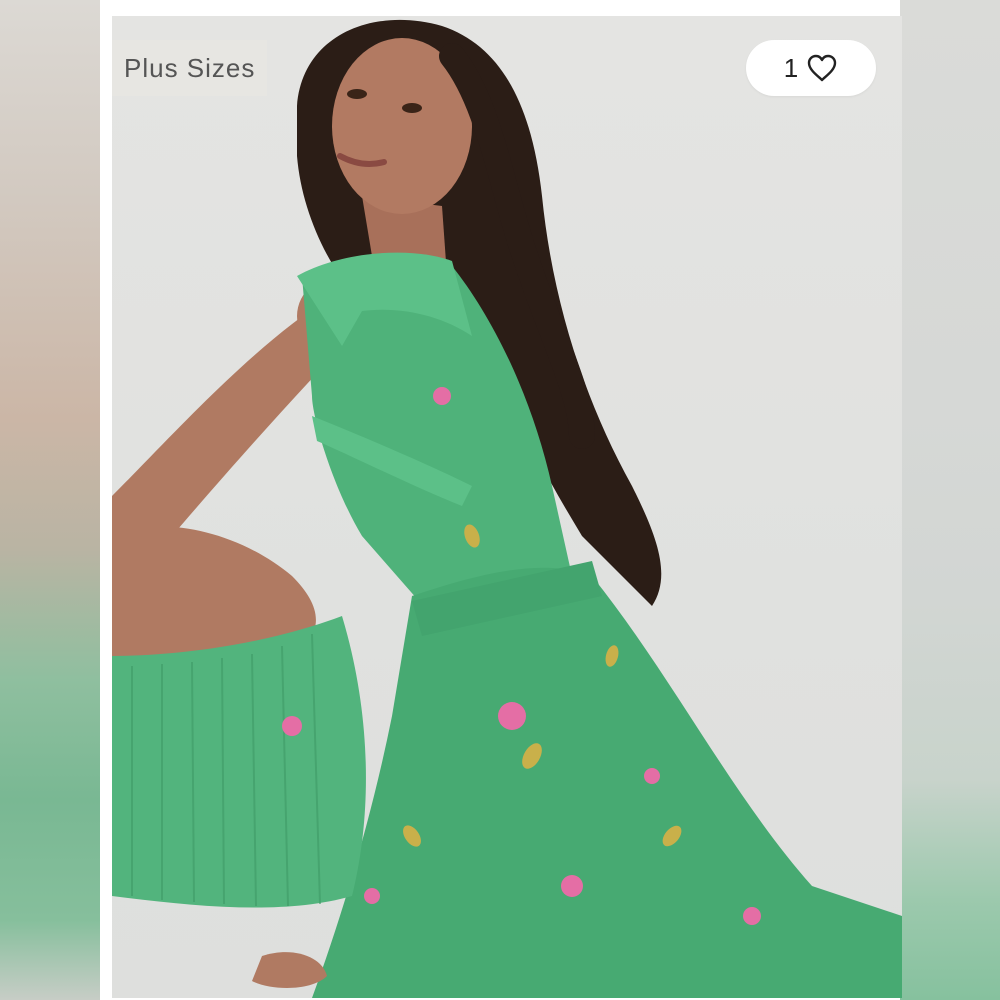 The height and width of the screenshot is (1000, 1000). What do you see at coordinates (190, 68) in the screenshot?
I see `plus-sizes-badge: Plus Sizes` at bounding box center [190, 68].